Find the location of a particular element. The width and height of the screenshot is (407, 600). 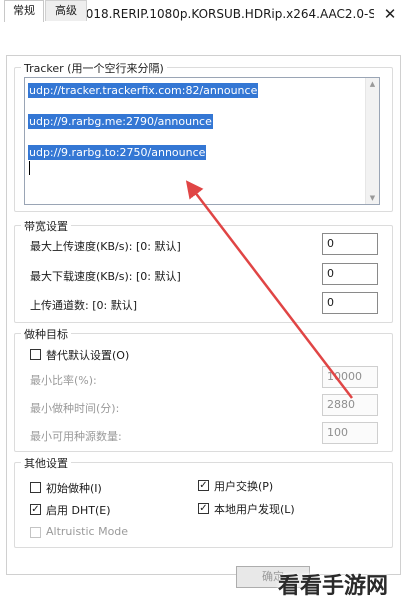

tracker-scrollbar: ▲ ▼ is located at coordinates (372, 141).